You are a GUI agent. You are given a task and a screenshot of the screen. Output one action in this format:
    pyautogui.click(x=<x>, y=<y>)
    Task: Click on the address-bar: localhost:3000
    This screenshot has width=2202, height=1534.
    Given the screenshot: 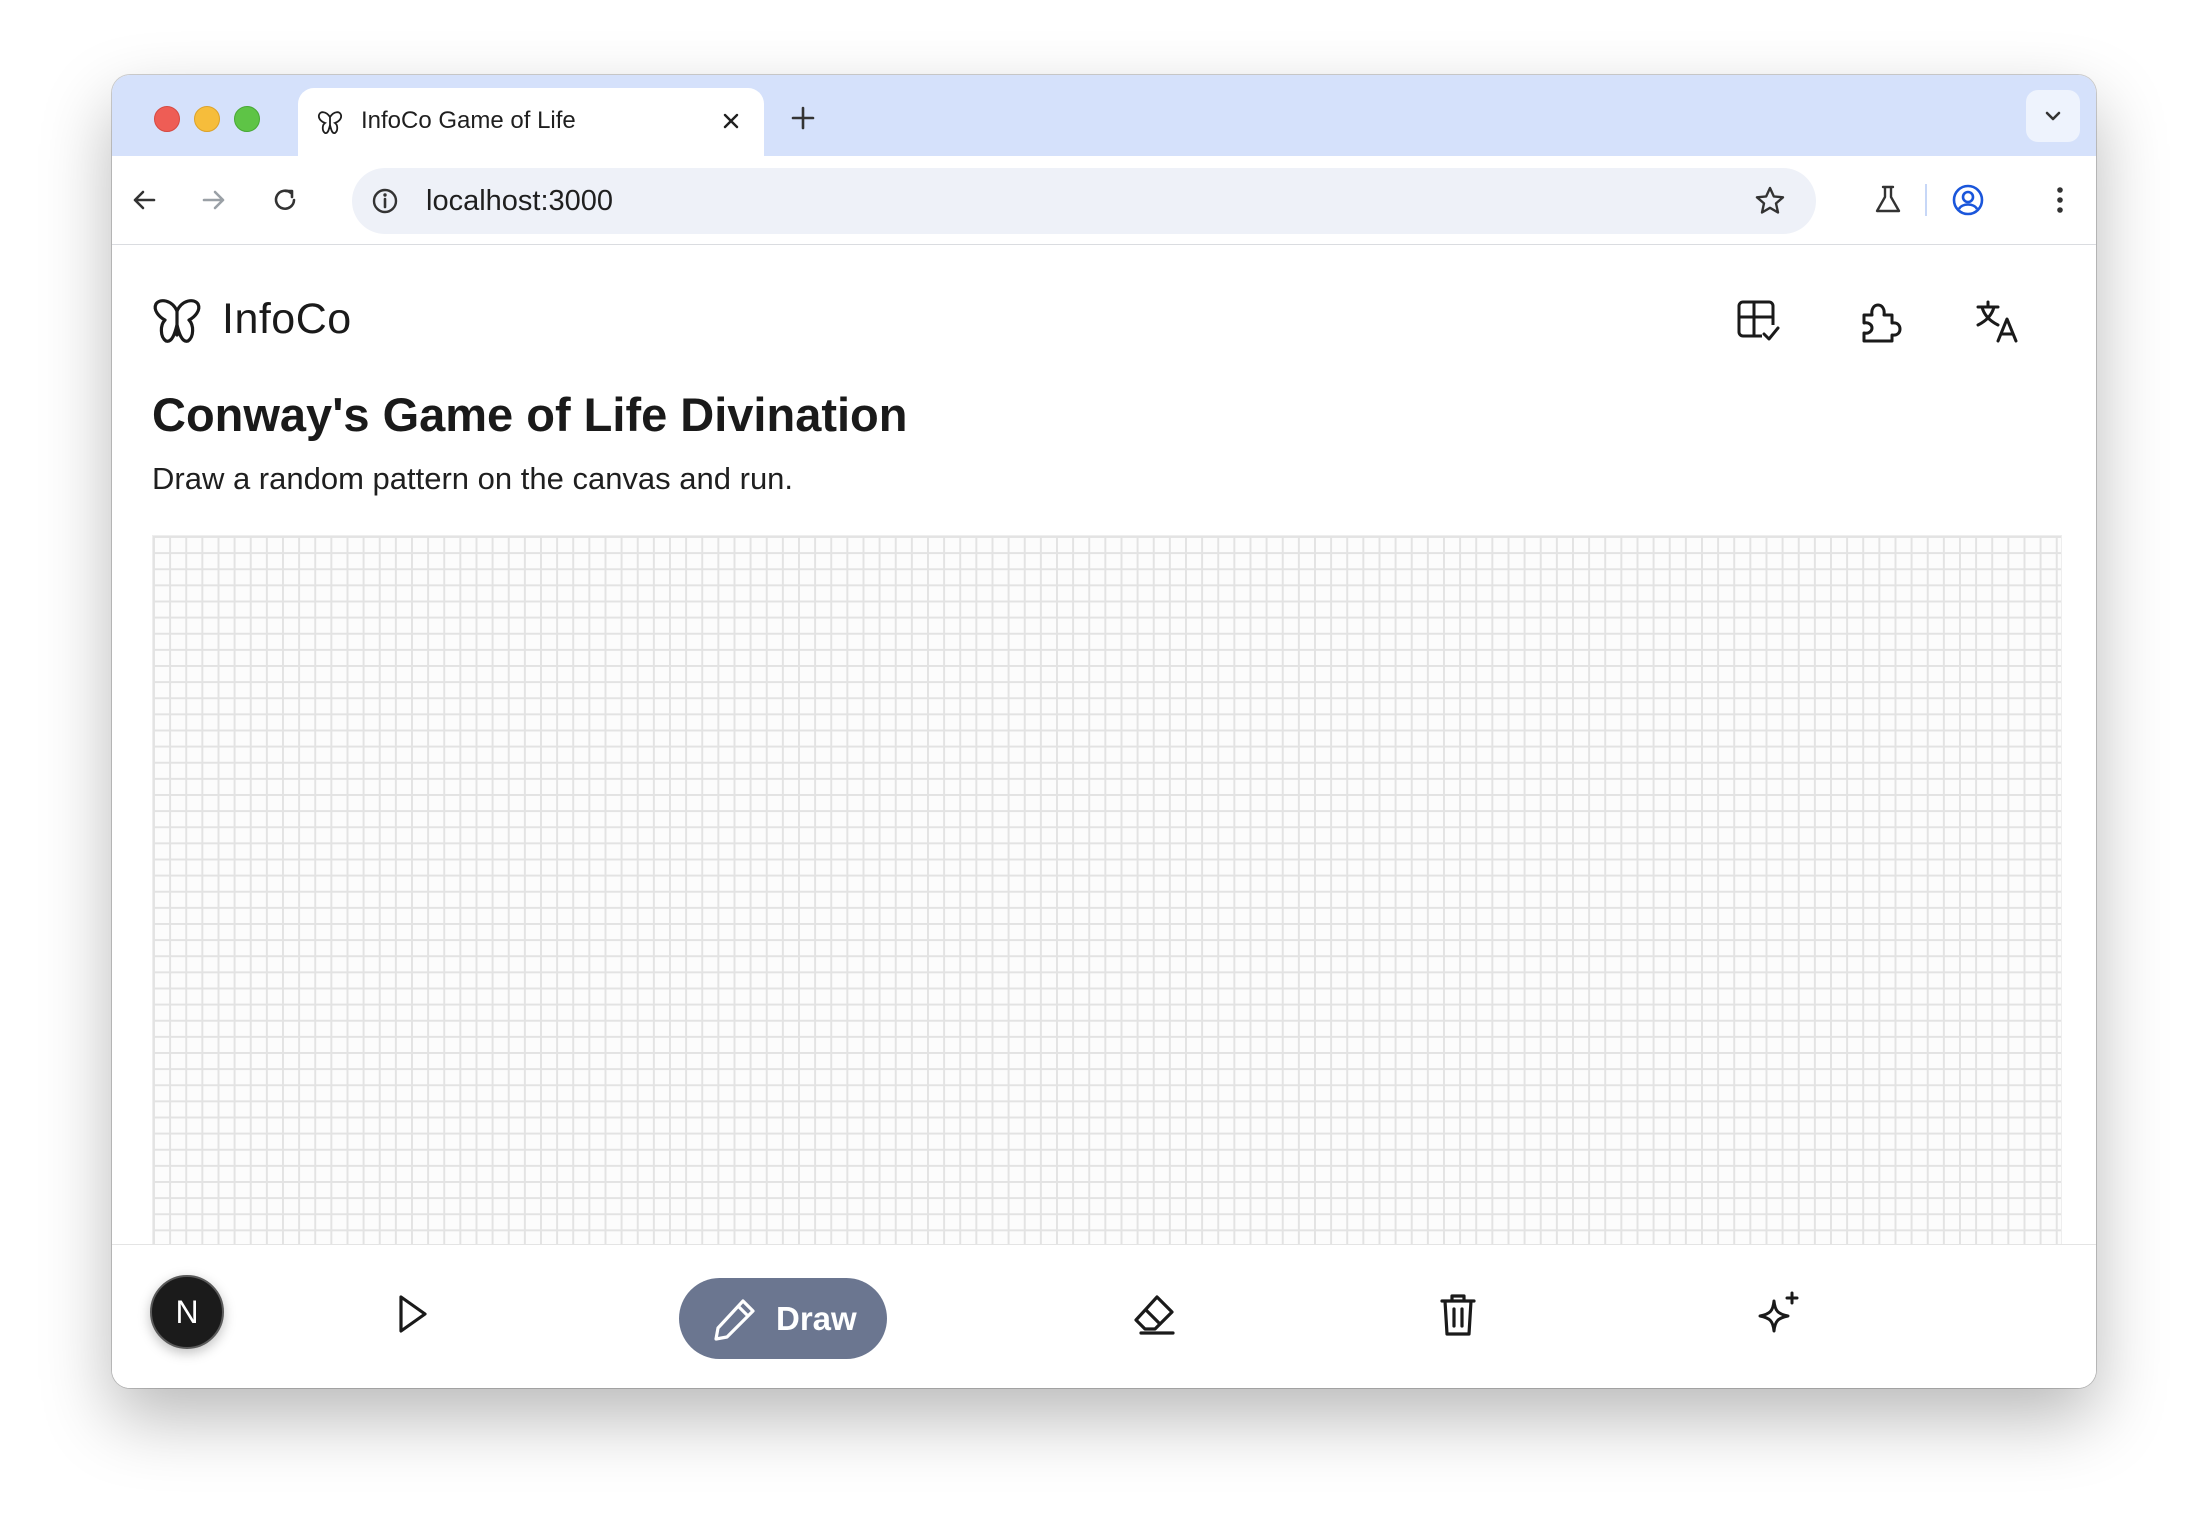 What is the action you would take?
    pyautogui.click(x=1084, y=201)
    